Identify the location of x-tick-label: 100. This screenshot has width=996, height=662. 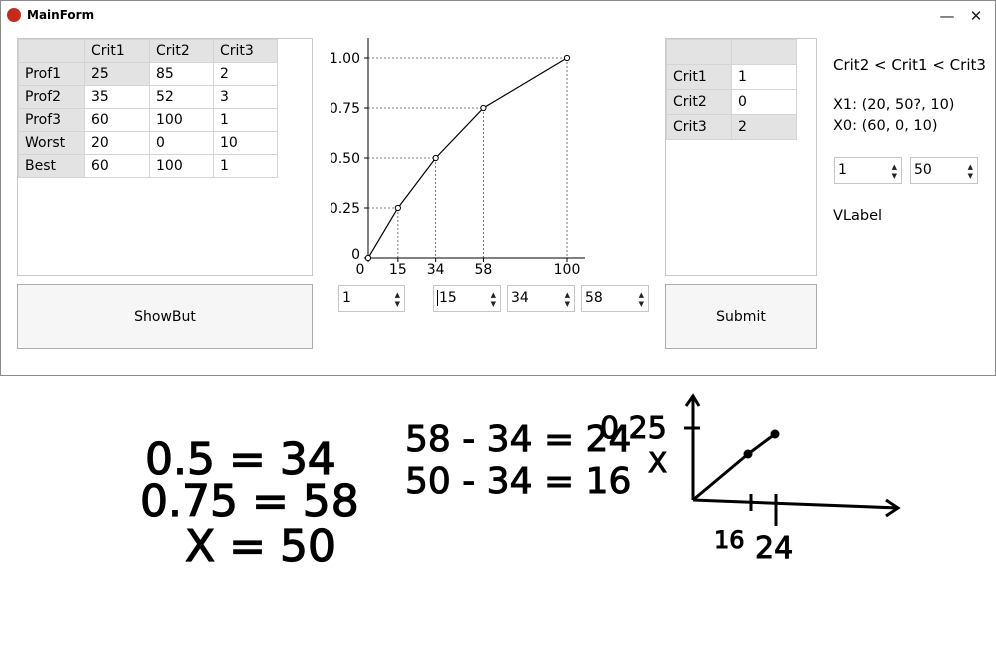
(567, 270).